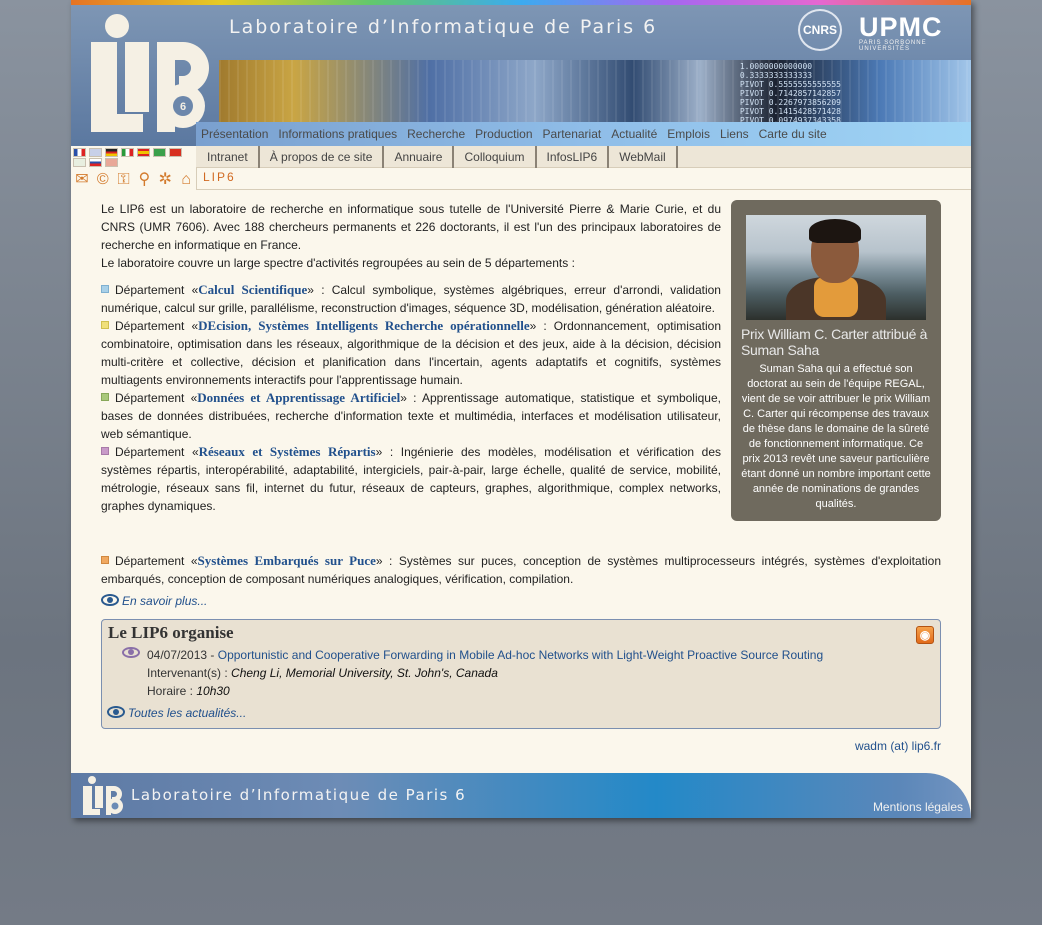  I want to click on nav-recherche: Recherche, so click(436, 134).